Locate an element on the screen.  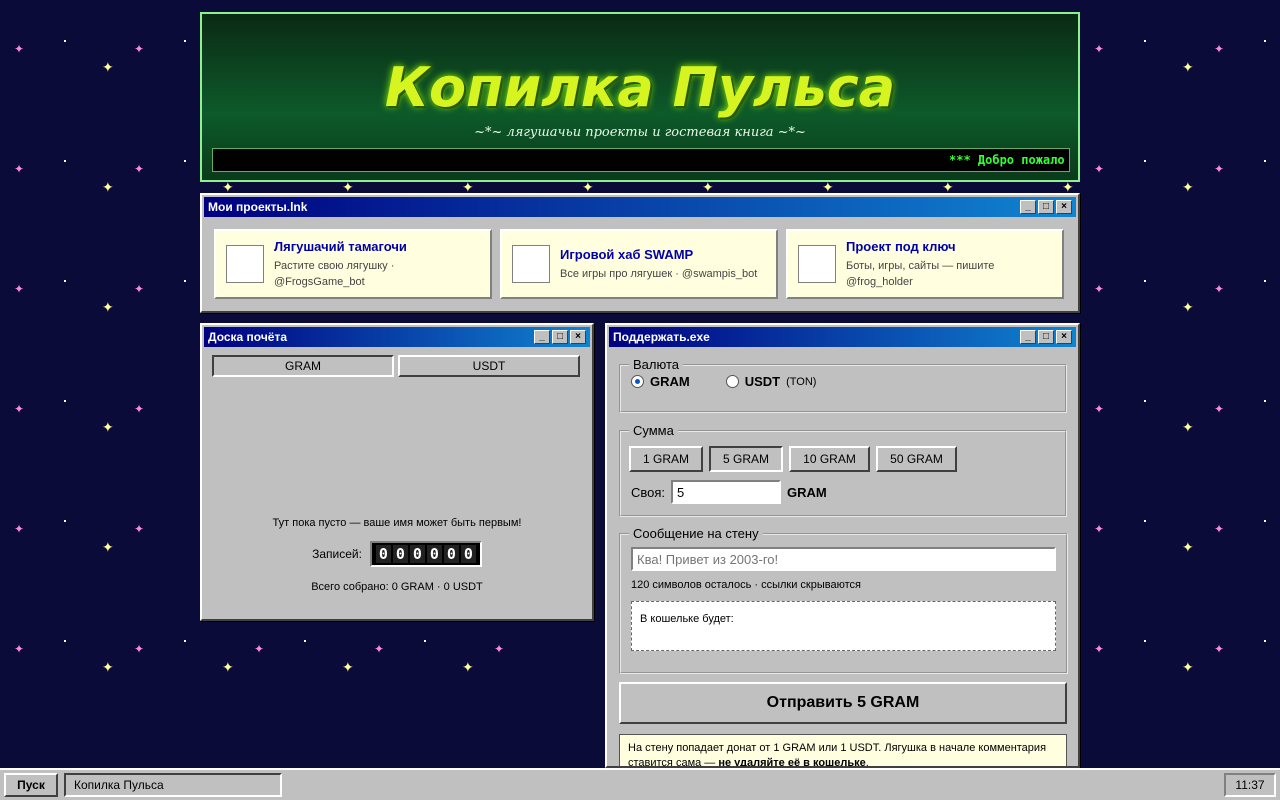
projects-titlebar: Мои проекты.lnk _ □ × is located at coordinates (640, 207).